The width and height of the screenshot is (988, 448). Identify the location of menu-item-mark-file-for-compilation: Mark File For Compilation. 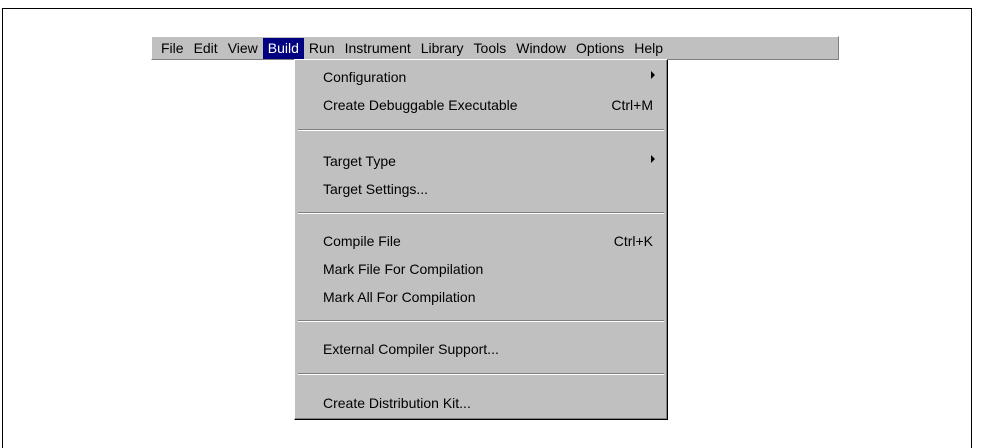
(481, 269).